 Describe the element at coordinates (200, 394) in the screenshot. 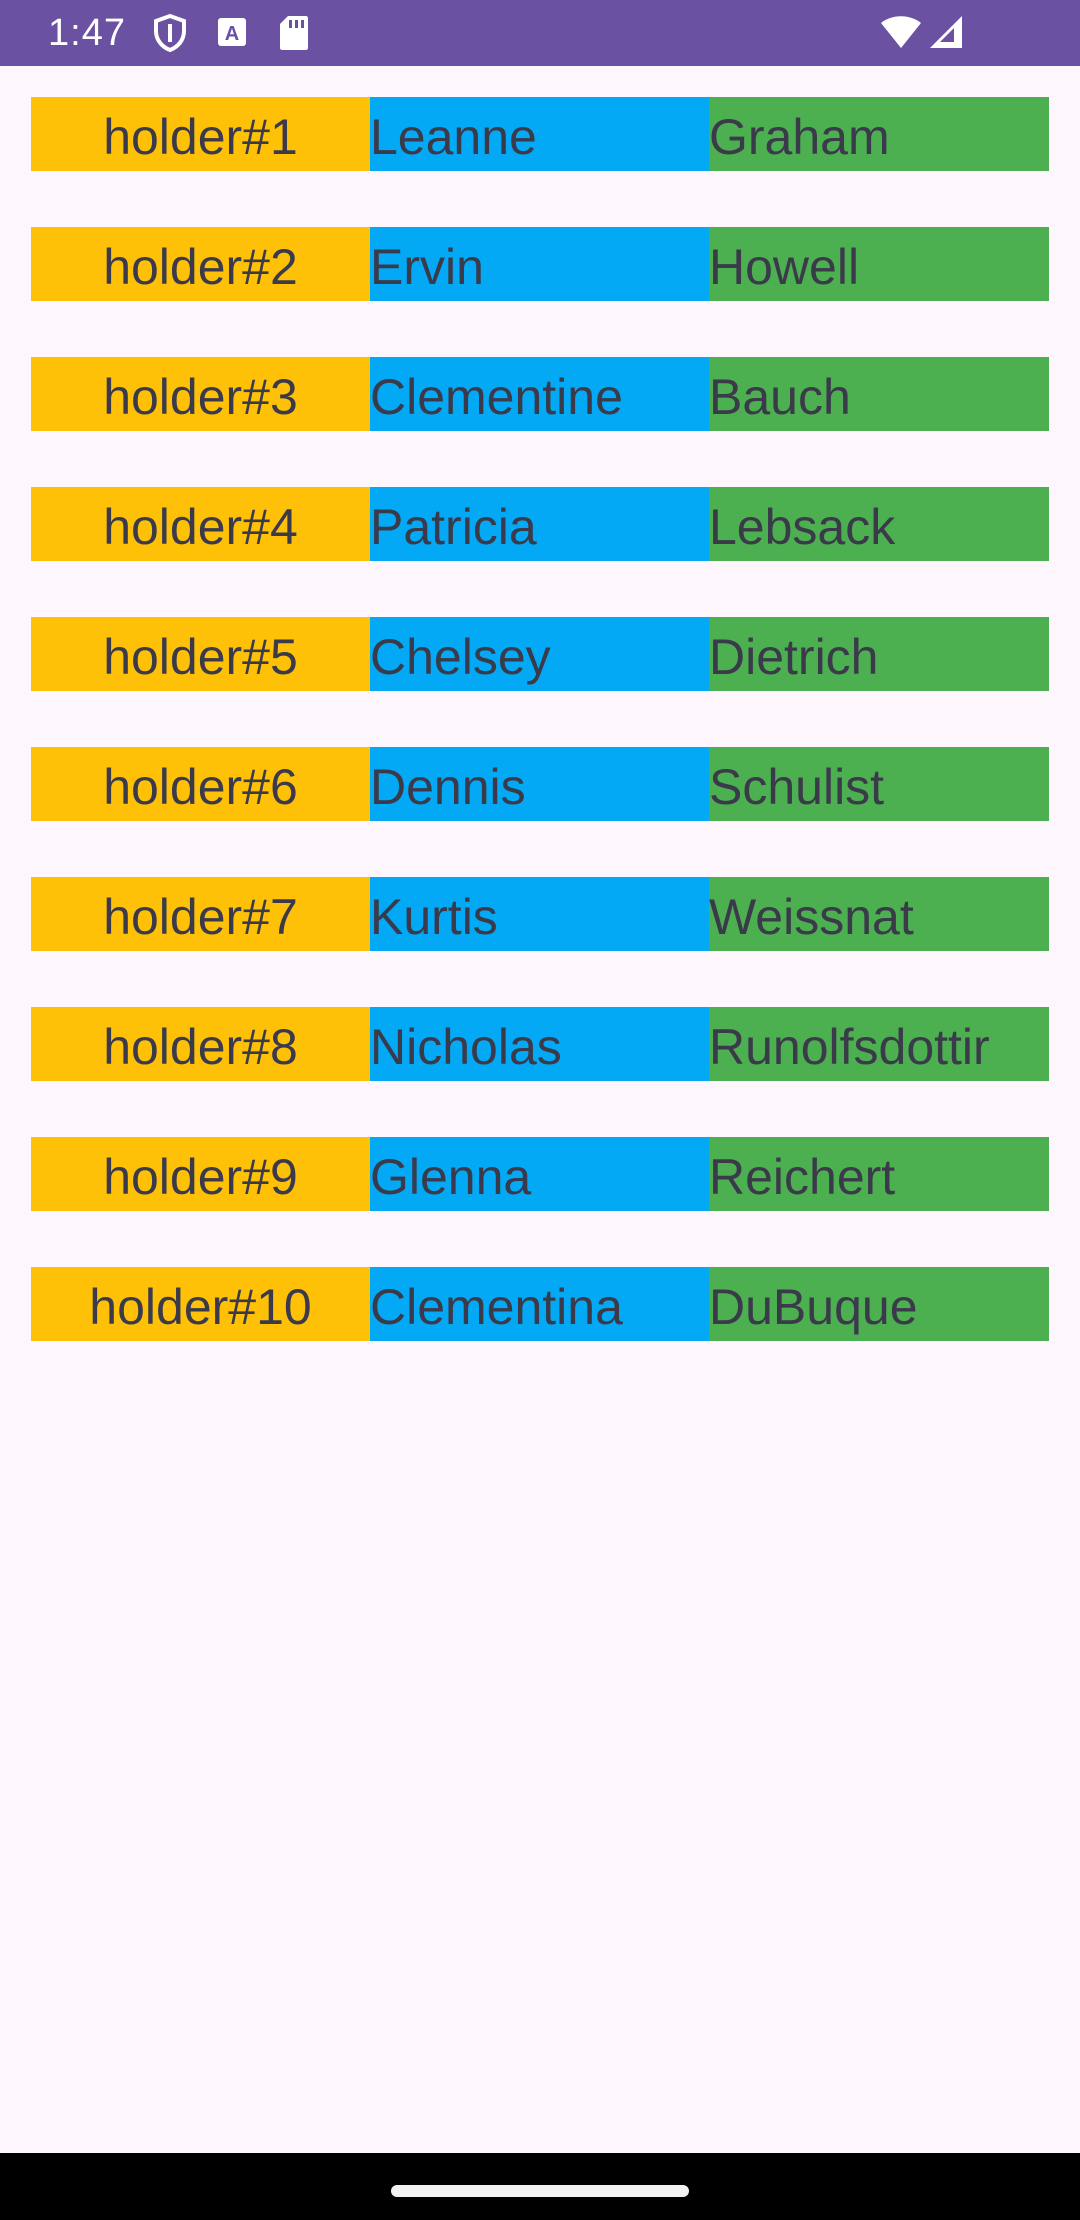

I see `holder-label: holder#3` at that location.